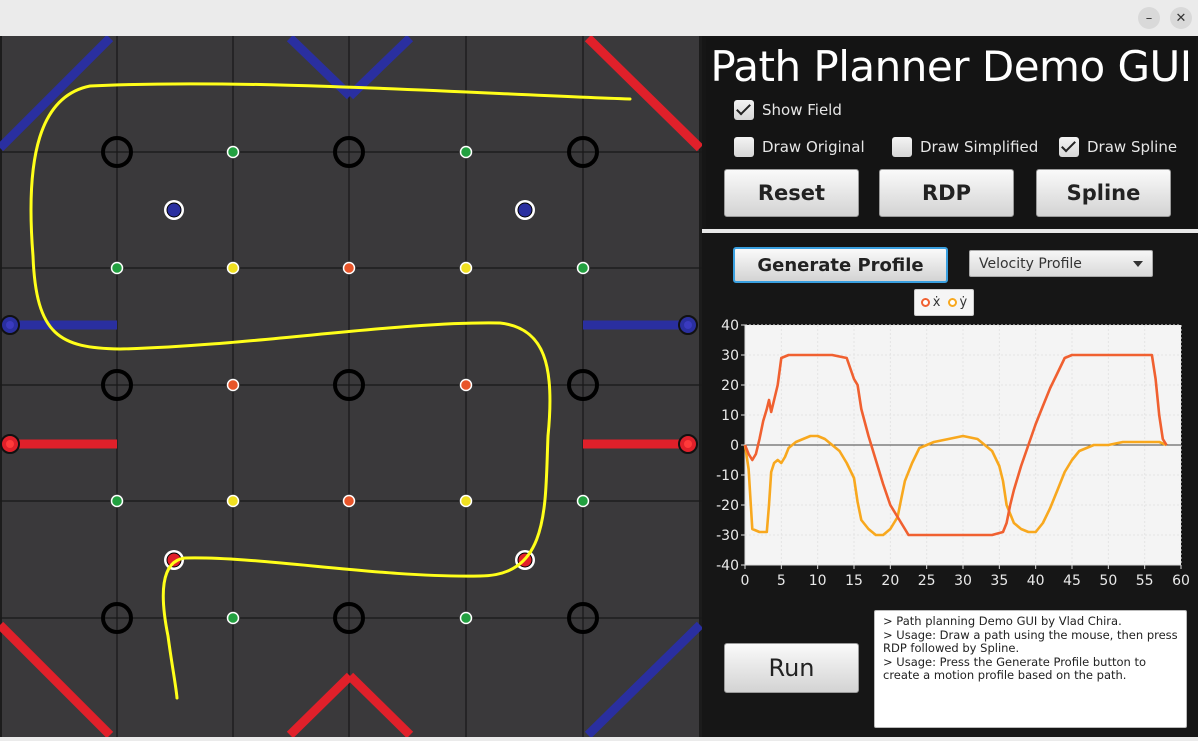 The image size is (1198, 741). I want to click on blue-bin-right-core, so click(688, 325).